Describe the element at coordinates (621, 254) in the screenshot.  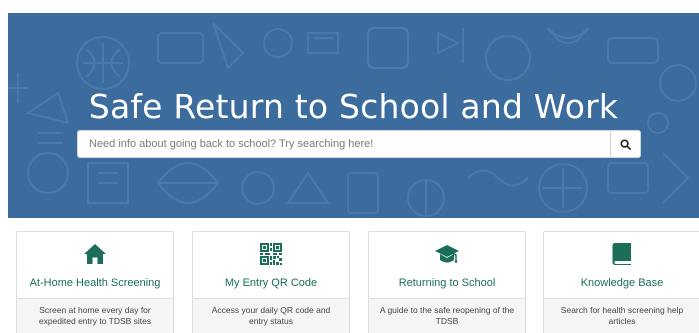
I see `book-icon` at that location.